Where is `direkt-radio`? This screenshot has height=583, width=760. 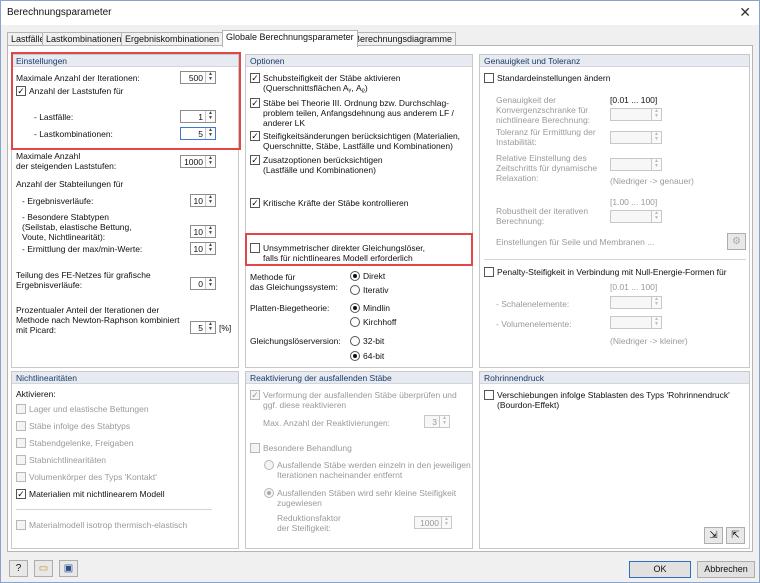
direkt-radio is located at coordinates (355, 276).